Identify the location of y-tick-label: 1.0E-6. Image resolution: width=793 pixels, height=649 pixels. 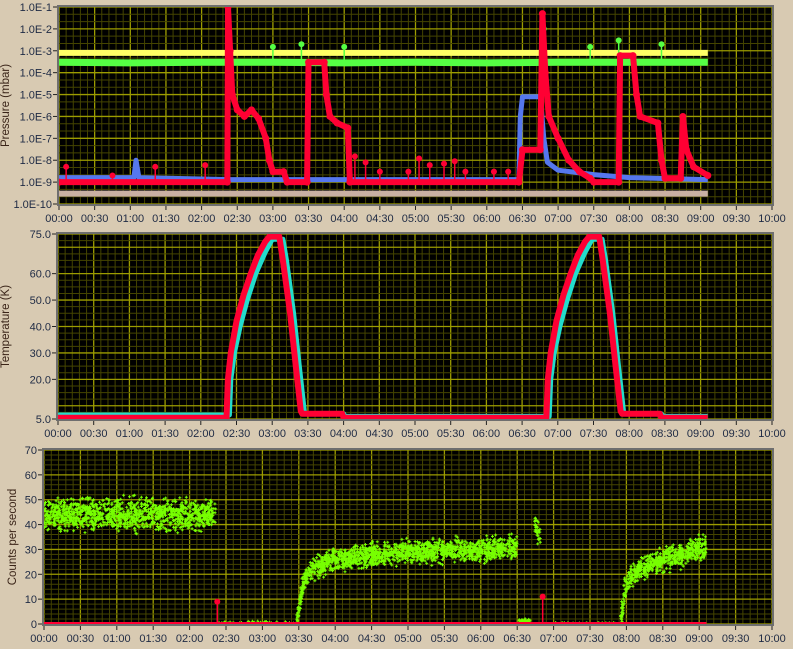
(36, 117).